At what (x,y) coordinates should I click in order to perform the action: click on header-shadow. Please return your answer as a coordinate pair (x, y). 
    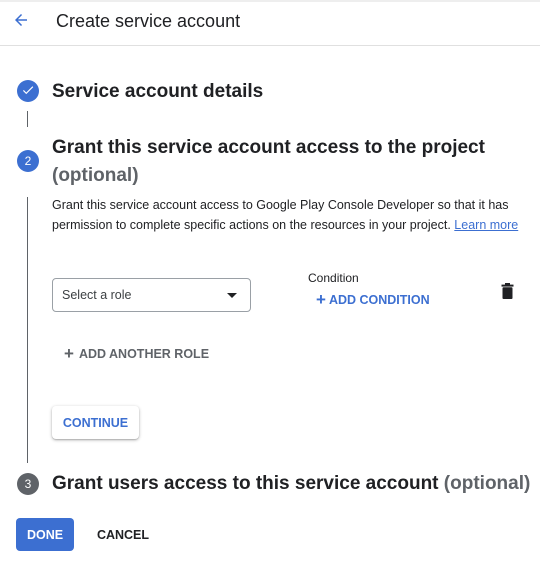
    Looking at the image, I should click on (270, 1).